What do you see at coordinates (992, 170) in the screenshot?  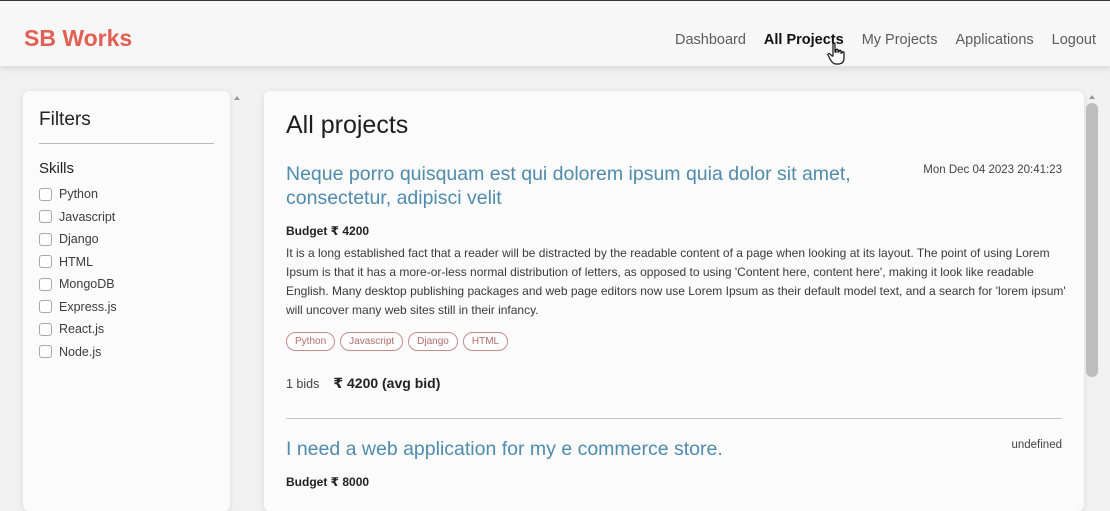 I see `project-date: Mon Dec 04 2023 20:41:23` at bounding box center [992, 170].